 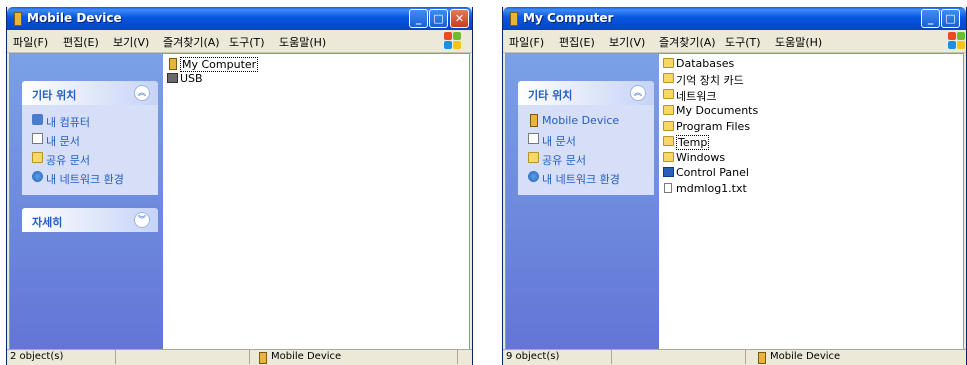 What do you see at coordinates (568, 18) in the screenshot?
I see `window-title: My Computer` at bounding box center [568, 18].